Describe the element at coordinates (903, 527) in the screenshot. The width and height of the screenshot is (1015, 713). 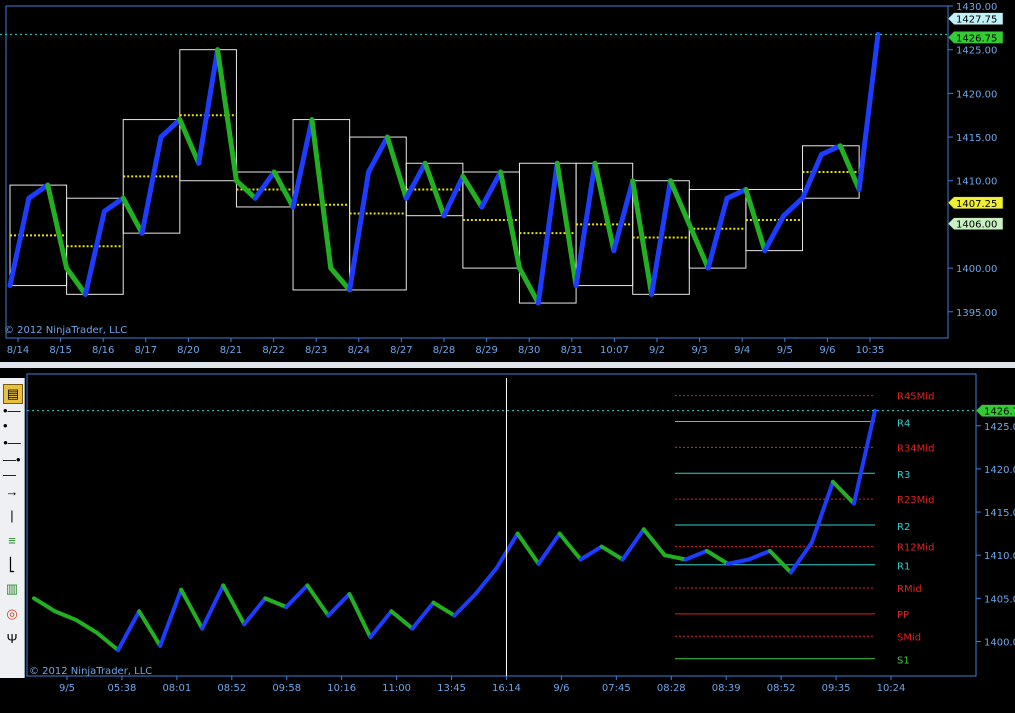
I see `pivot-label: R2` at that location.